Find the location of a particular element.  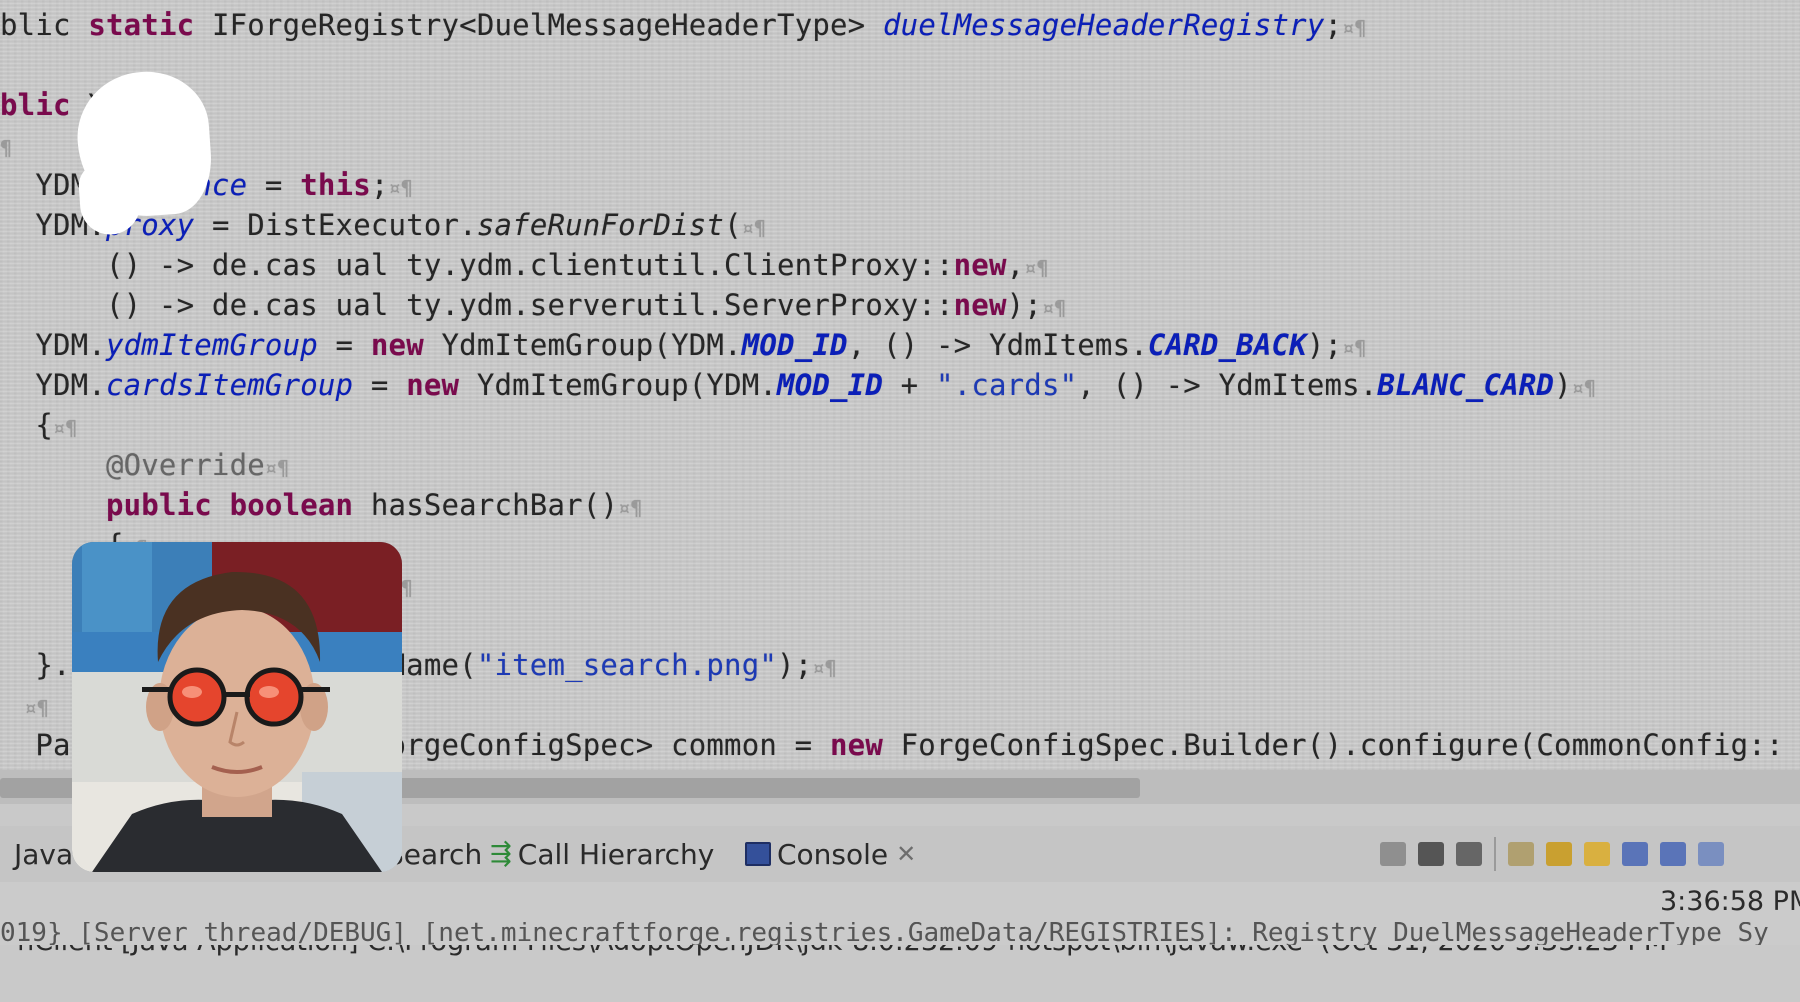

code-token: ( is located at coordinates (733, 225).